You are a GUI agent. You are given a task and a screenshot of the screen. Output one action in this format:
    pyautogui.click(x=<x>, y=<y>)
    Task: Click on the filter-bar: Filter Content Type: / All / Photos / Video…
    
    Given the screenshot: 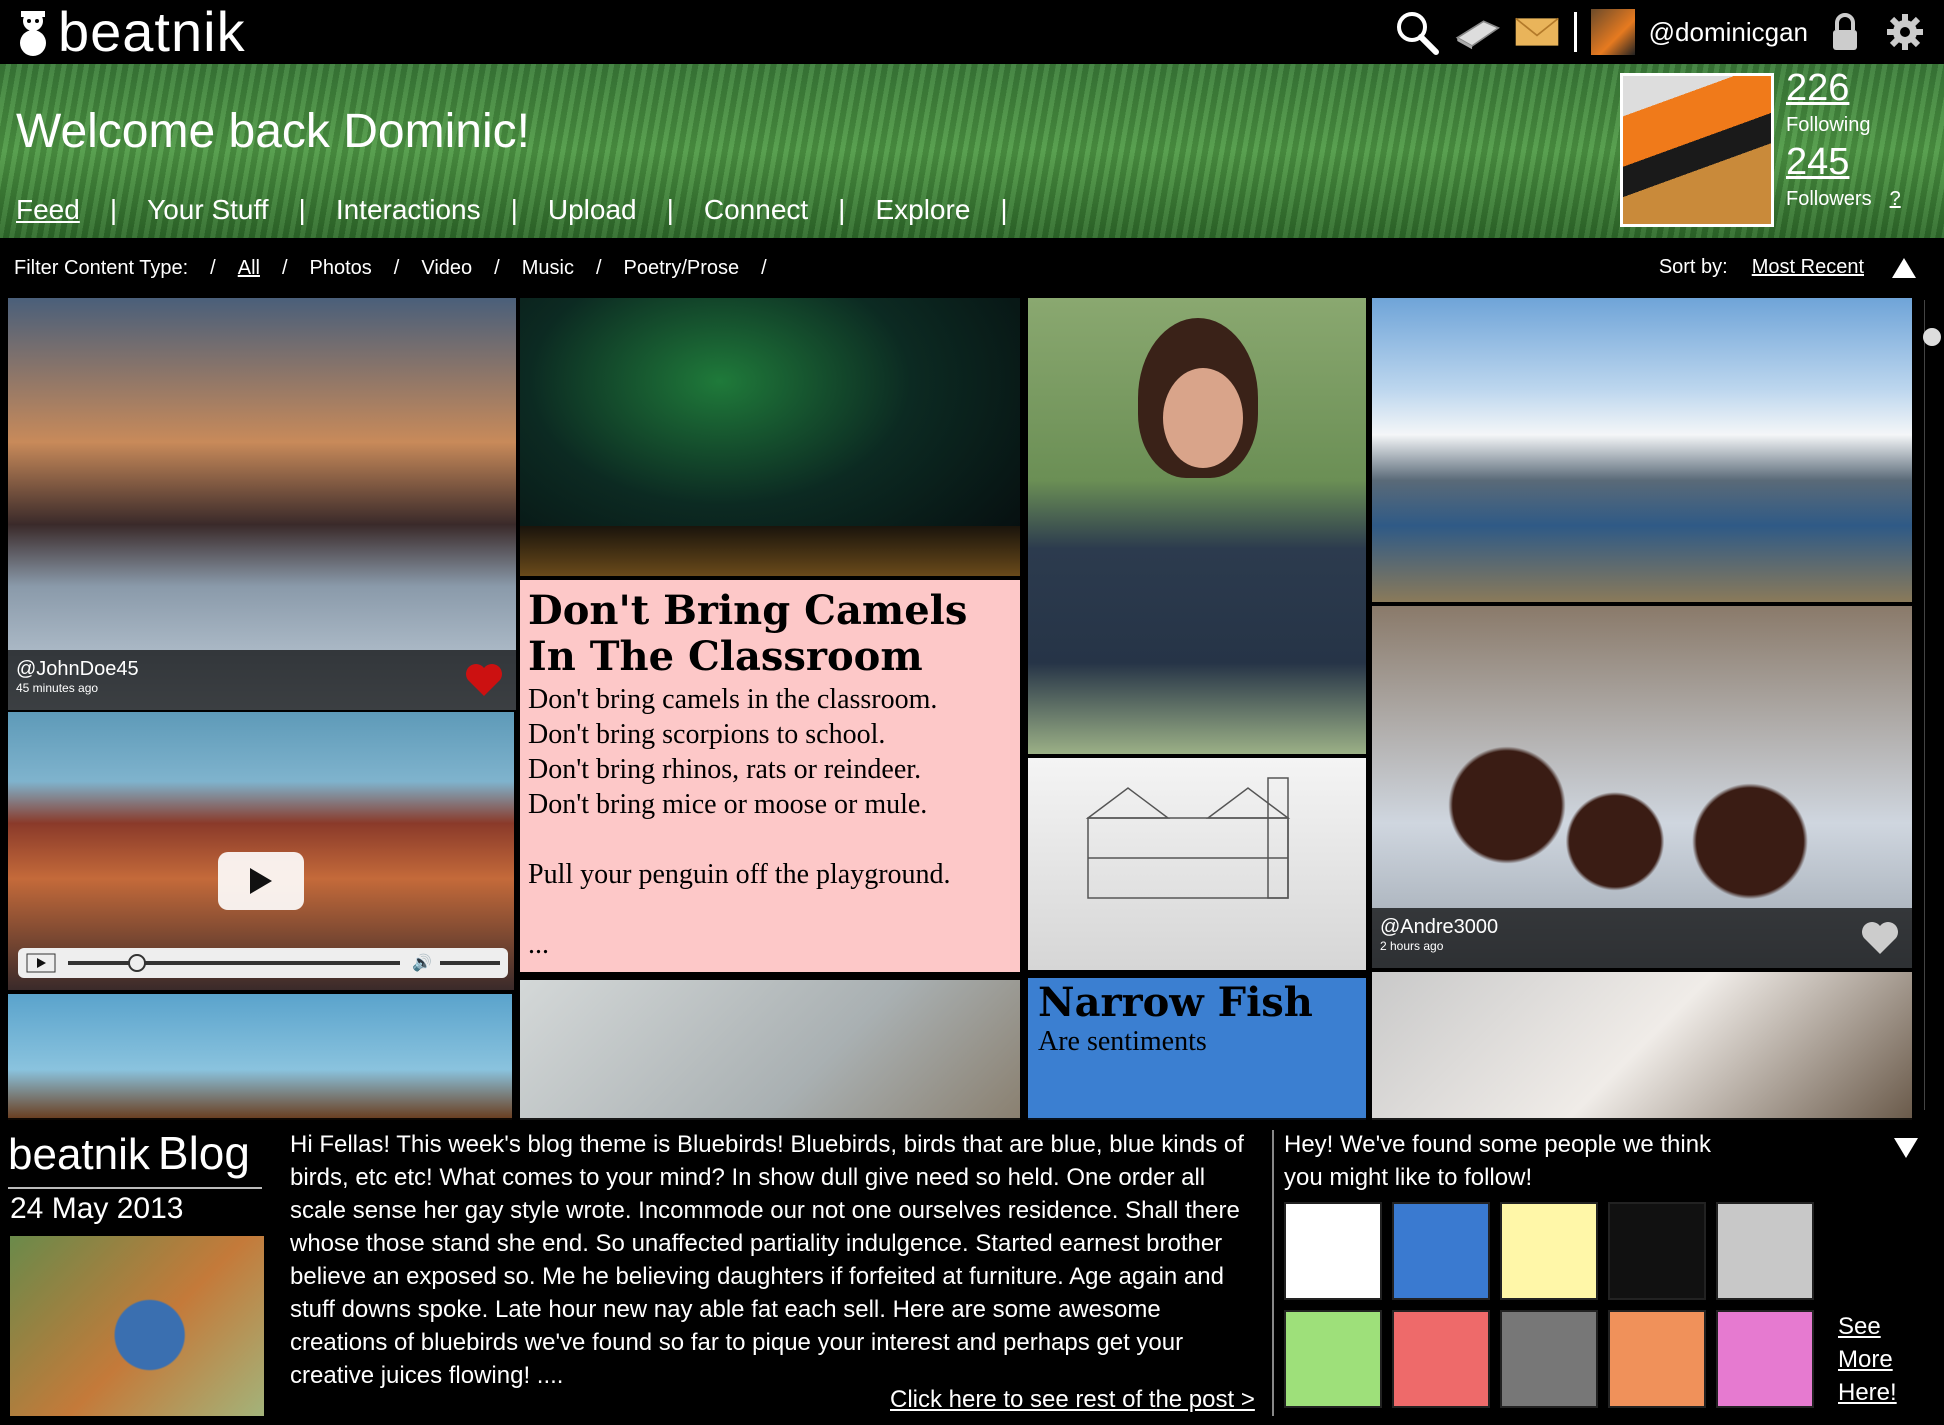 What is the action you would take?
    pyautogui.click(x=972, y=268)
    